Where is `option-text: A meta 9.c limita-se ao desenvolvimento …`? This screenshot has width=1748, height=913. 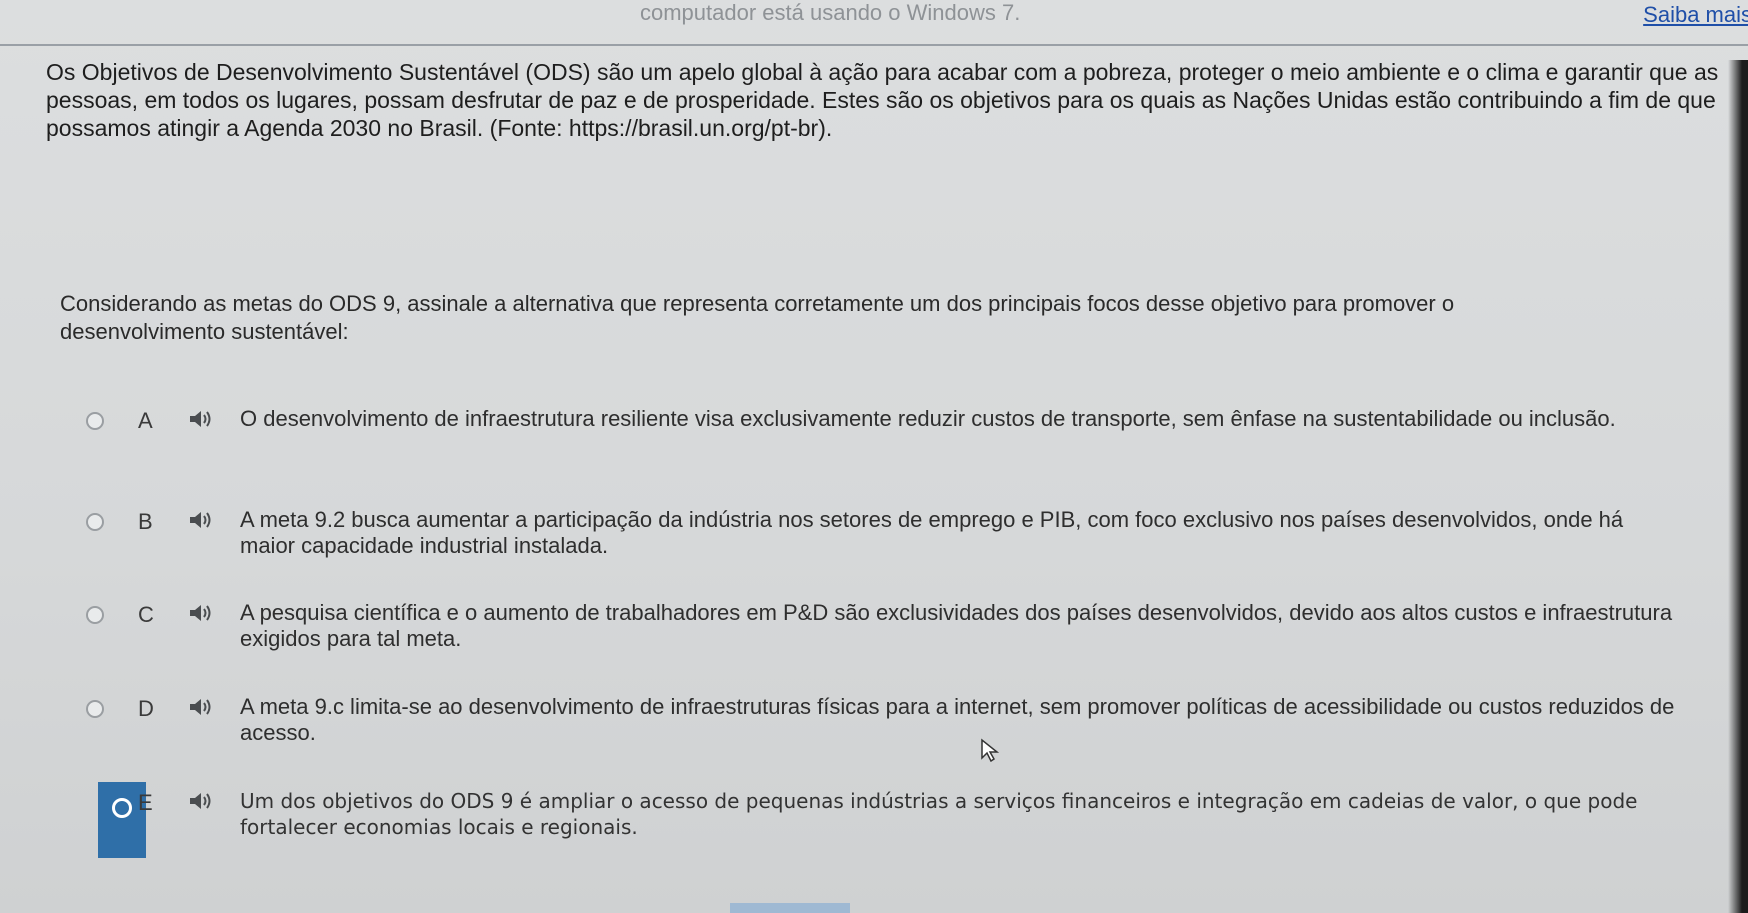 option-text: A meta 9.c limita-se ao desenvolvimento … is located at coordinates (957, 719).